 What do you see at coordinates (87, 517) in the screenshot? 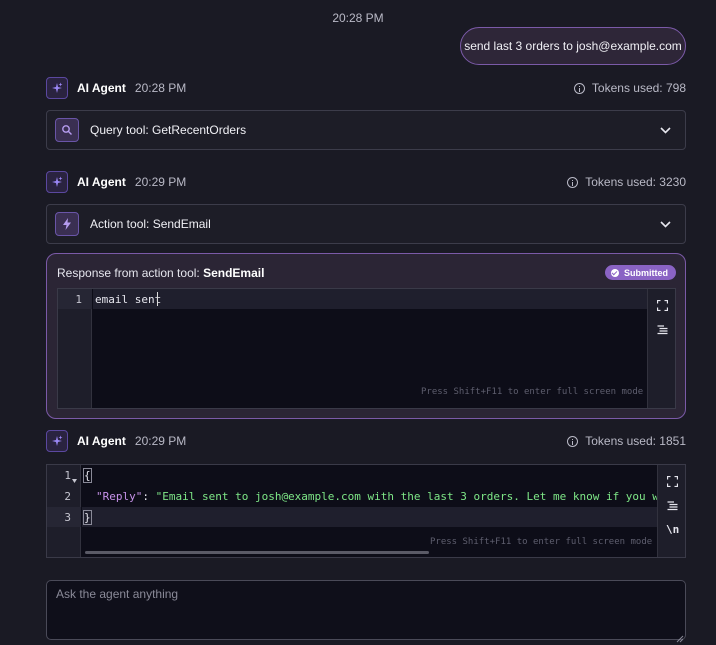
I see `json-close-brace: }` at bounding box center [87, 517].